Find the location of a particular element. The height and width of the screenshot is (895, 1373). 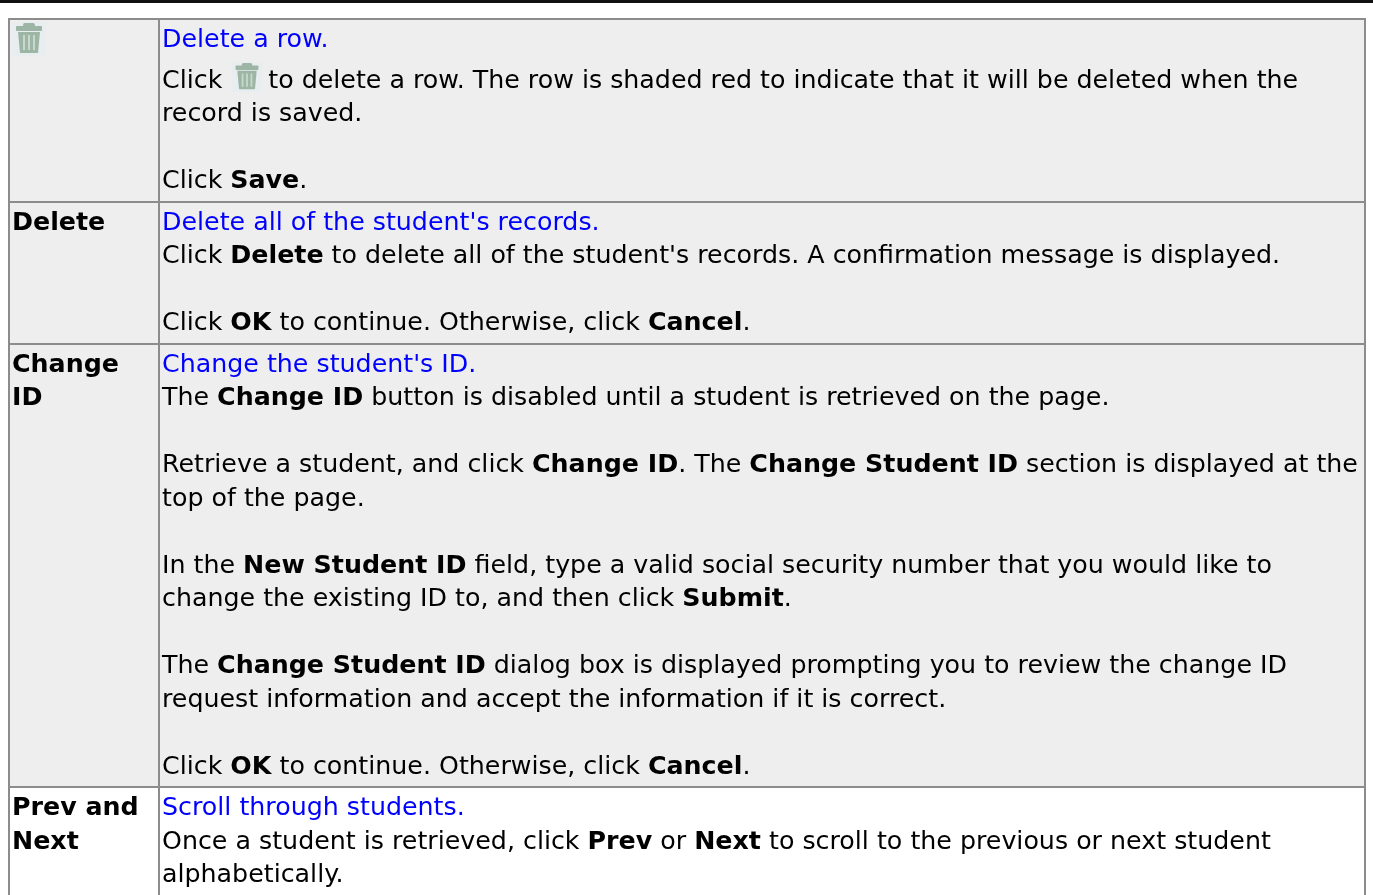

instruction-text: In the New Student ID field, type a valid social security number that you would like to change the existing ID to, and then click Submit. is located at coordinates (717, 581).